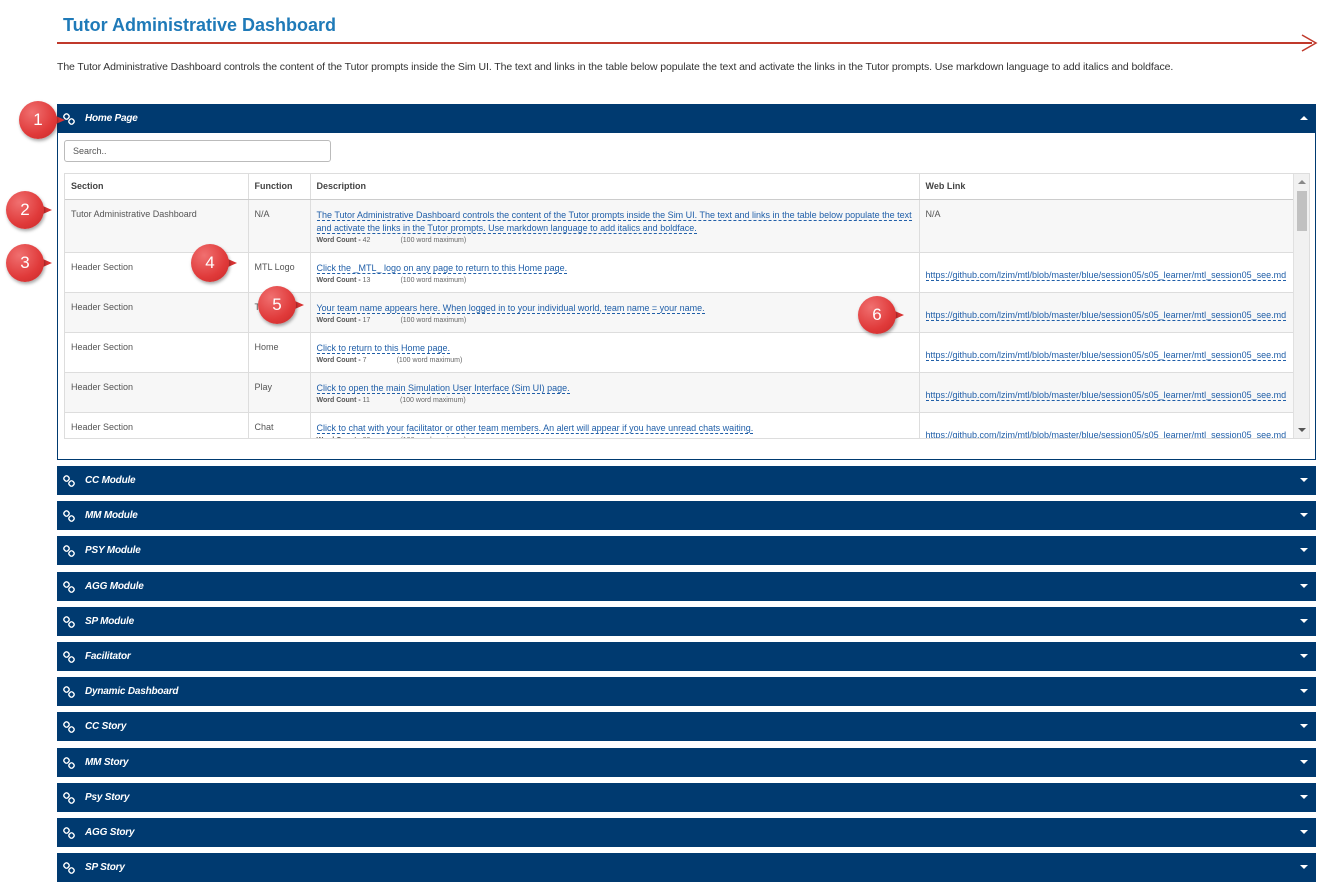 This screenshot has height=894, width=1324. I want to click on panel-label: CC Story, so click(106, 726).